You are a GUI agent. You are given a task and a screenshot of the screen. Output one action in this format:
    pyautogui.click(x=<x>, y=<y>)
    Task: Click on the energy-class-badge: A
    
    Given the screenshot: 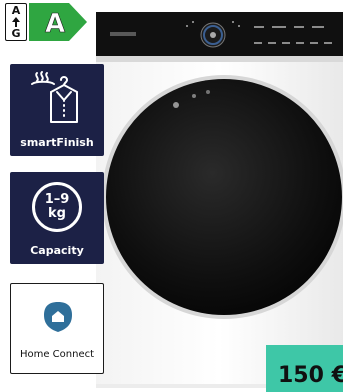 What is the action you would take?
    pyautogui.click(x=58, y=22)
    